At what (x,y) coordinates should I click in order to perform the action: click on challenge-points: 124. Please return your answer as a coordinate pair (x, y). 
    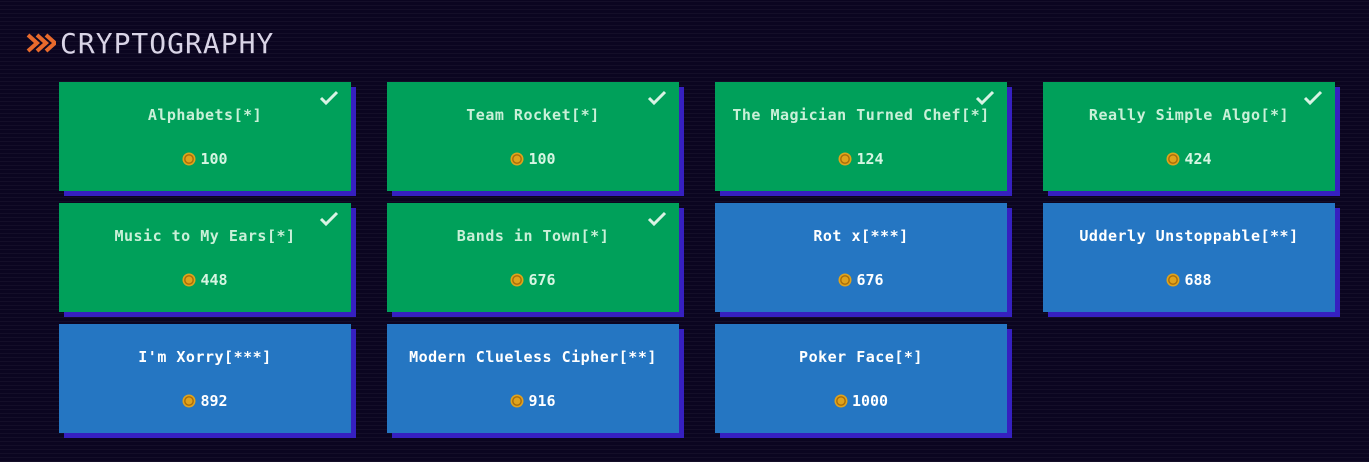
    Looking at the image, I should click on (861, 159).